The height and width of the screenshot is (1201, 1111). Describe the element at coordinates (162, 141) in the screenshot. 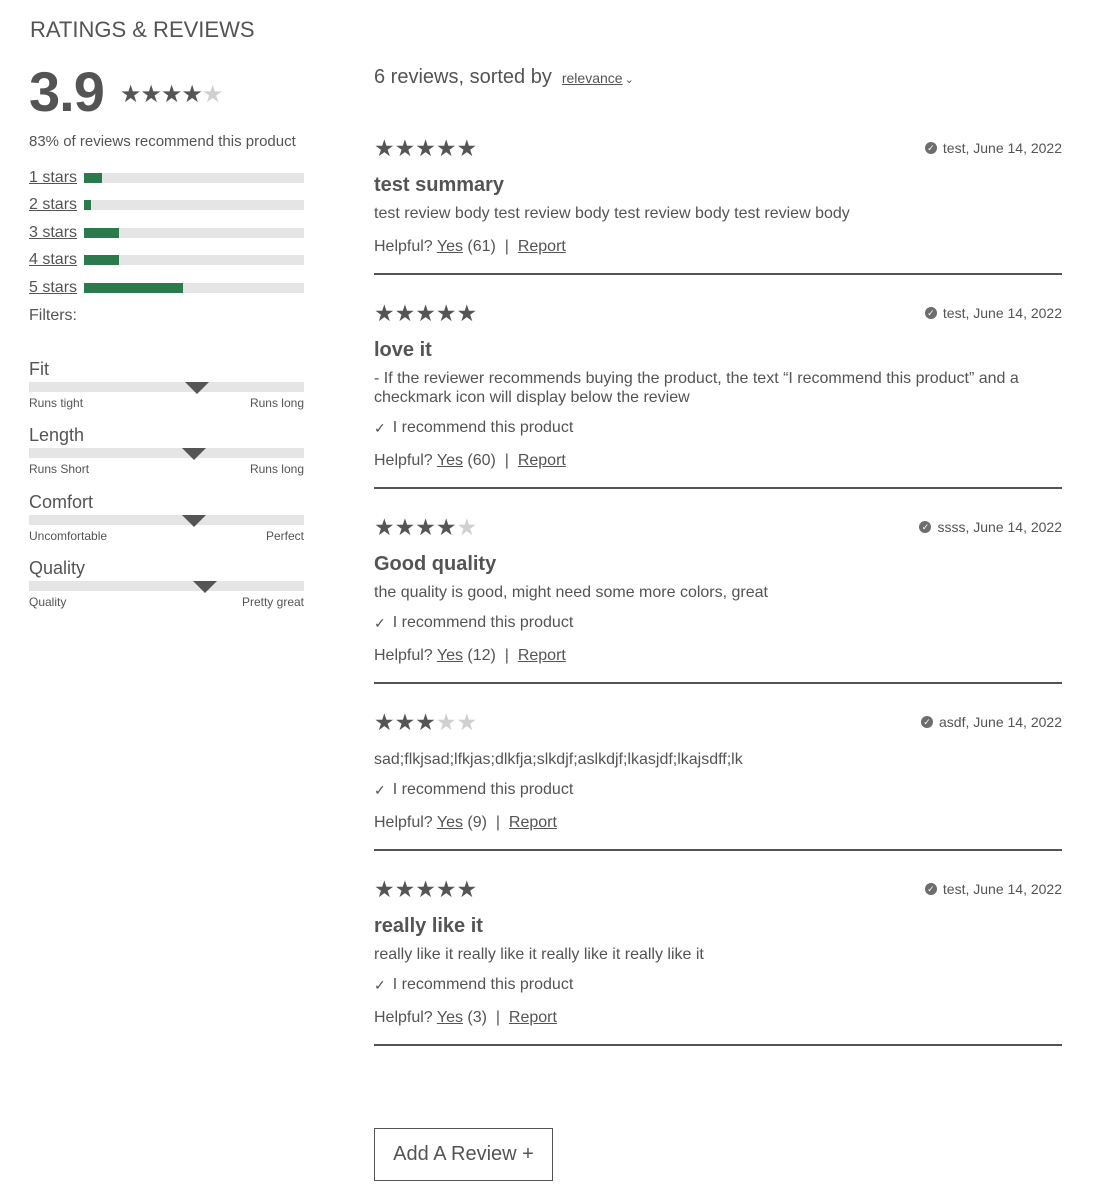

I see `recommend-percentage: 83% of reviews recommend this product` at that location.